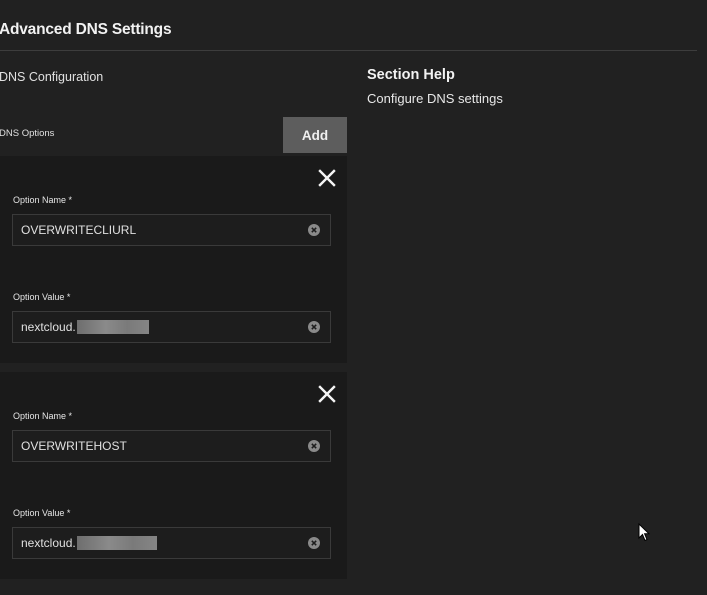 This screenshot has height=595, width=707. Describe the element at coordinates (644, 532) in the screenshot. I see `mouse-pointer-icon` at that location.